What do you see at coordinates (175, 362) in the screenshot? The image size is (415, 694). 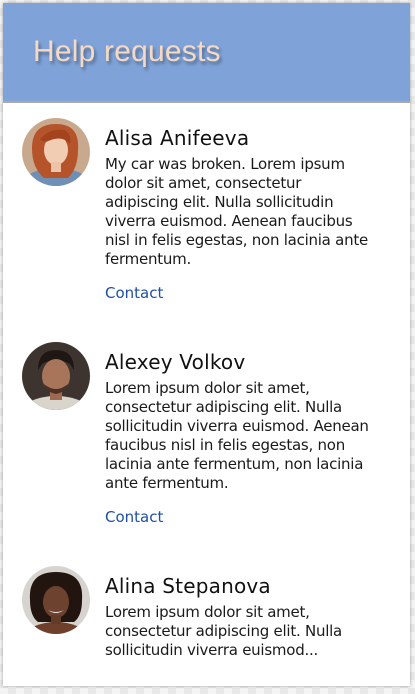 I see `requester-name: Alexey Volkov` at bounding box center [175, 362].